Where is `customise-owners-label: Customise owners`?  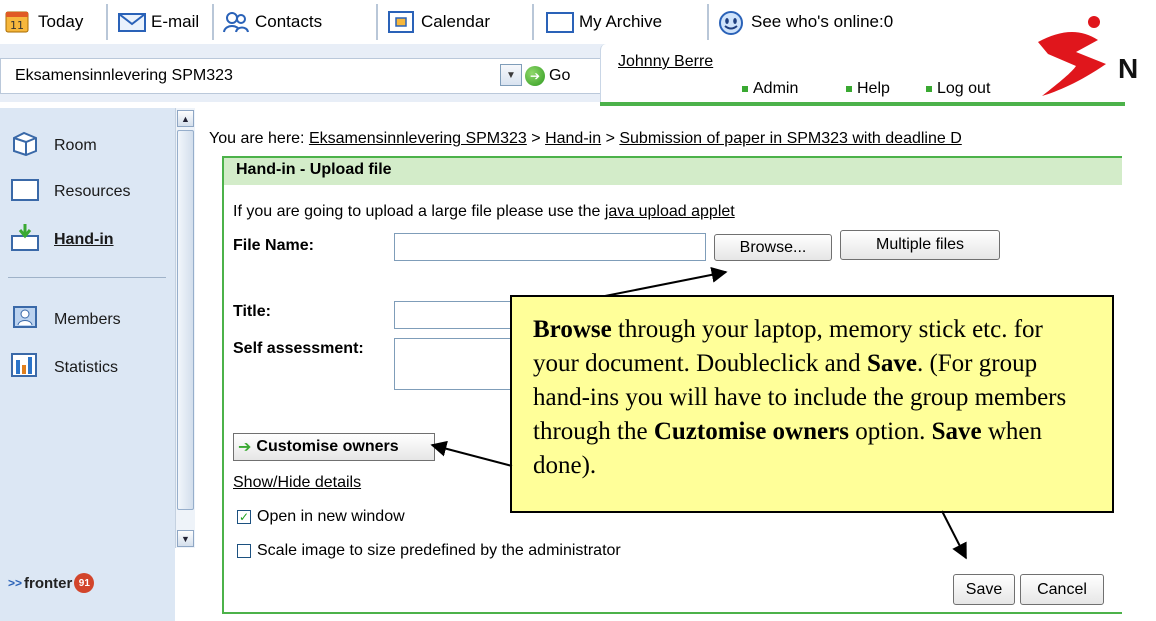
customise-owners-label: Customise owners is located at coordinates (327, 446).